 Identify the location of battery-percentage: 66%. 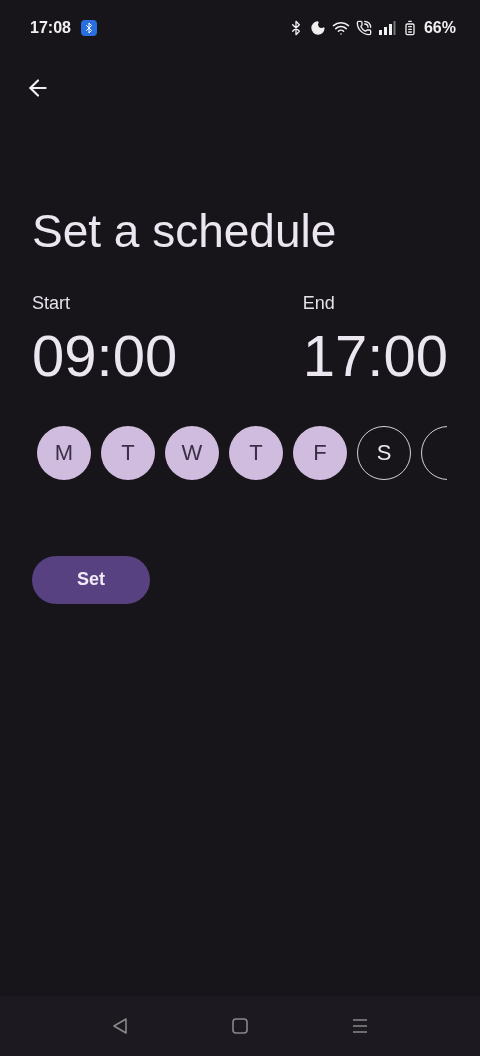
(439, 28).